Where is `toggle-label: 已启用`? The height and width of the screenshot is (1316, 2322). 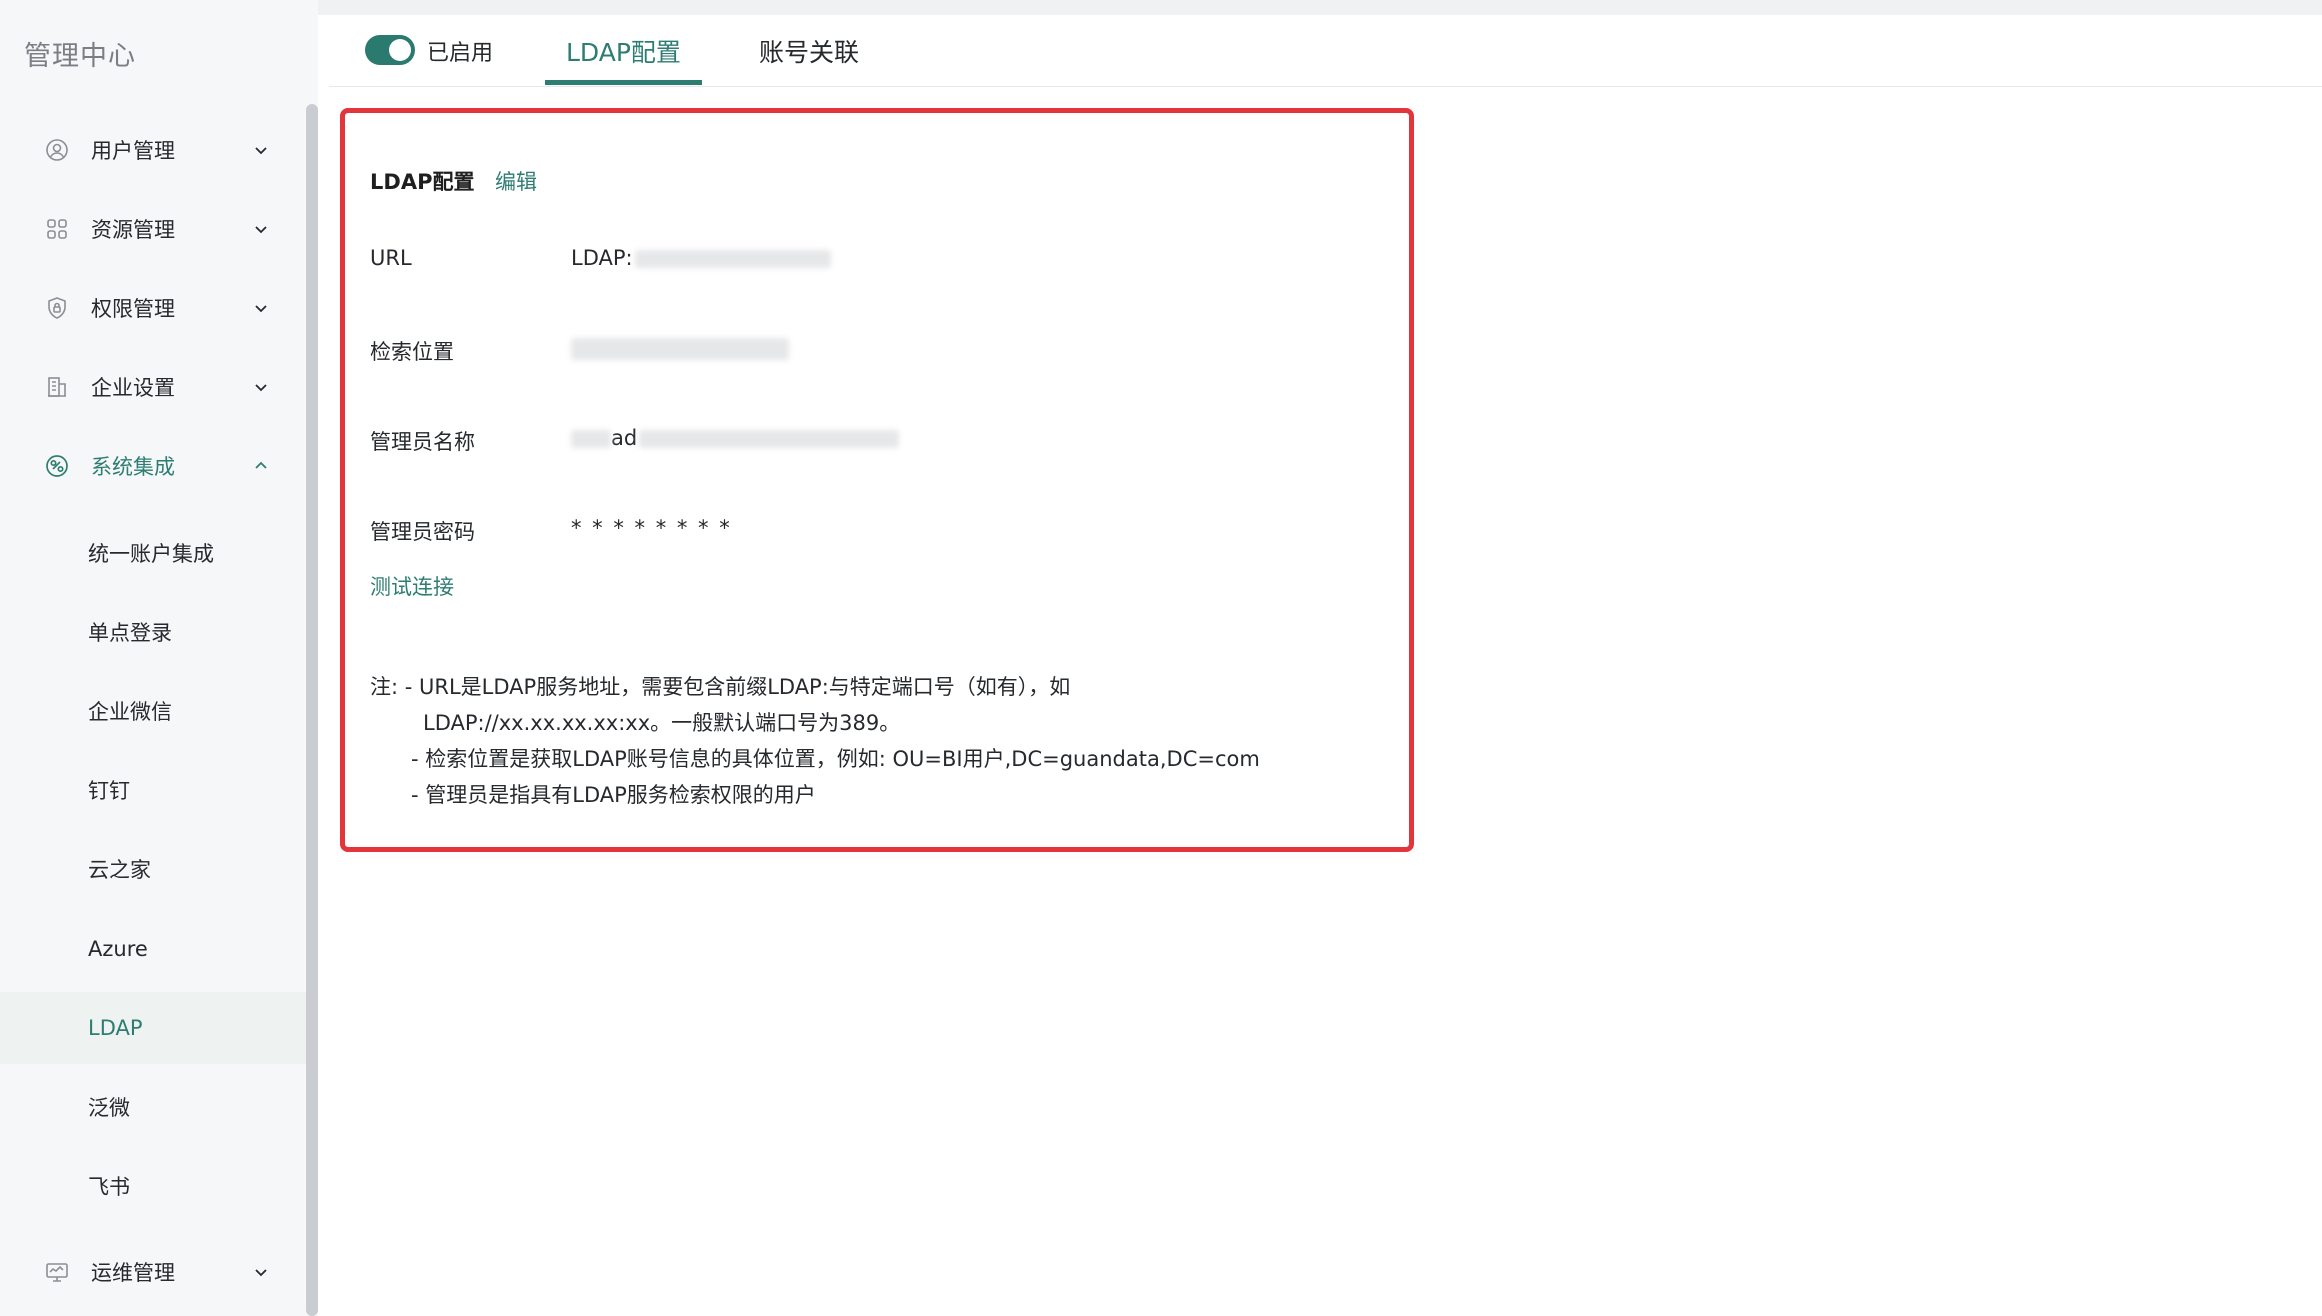
toggle-label: 已启用 is located at coordinates (460, 53).